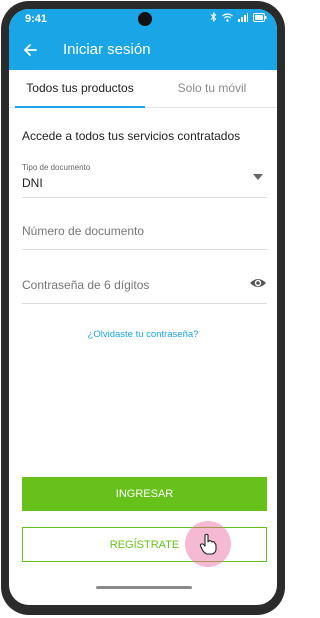 The height and width of the screenshot is (618, 320). Describe the element at coordinates (32, 183) in the screenshot. I see `document-type-value: DNI` at that location.